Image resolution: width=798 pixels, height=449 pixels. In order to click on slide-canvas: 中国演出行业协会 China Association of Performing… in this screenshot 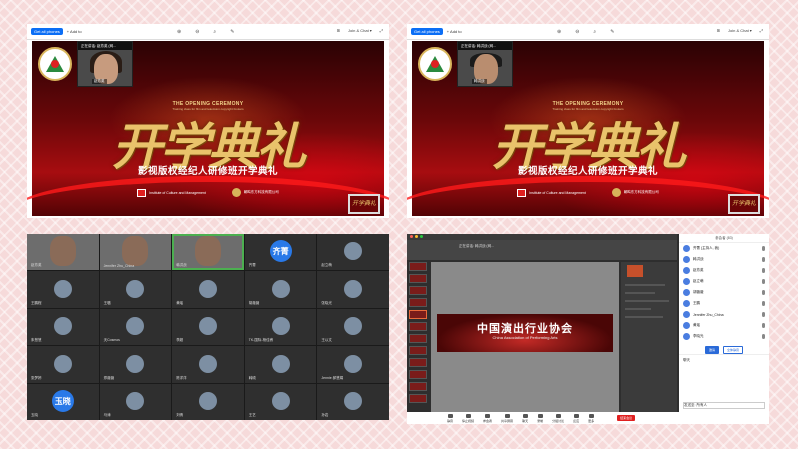, I will do `click(525, 337)`.